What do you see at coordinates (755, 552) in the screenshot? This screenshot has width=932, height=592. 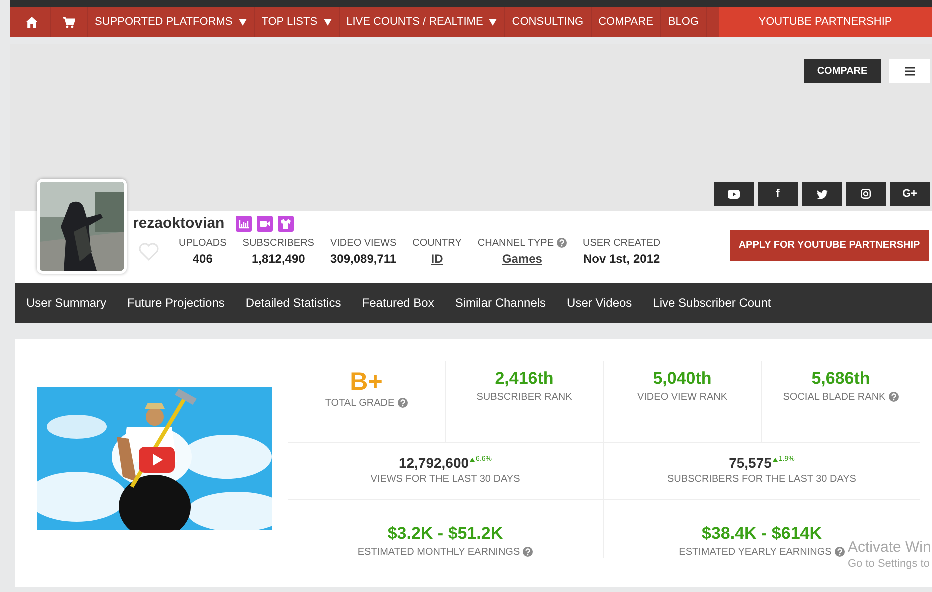 I see `stat-label: ESTIMATED YEARLY EARNINGS` at bounding box center [755, 552].